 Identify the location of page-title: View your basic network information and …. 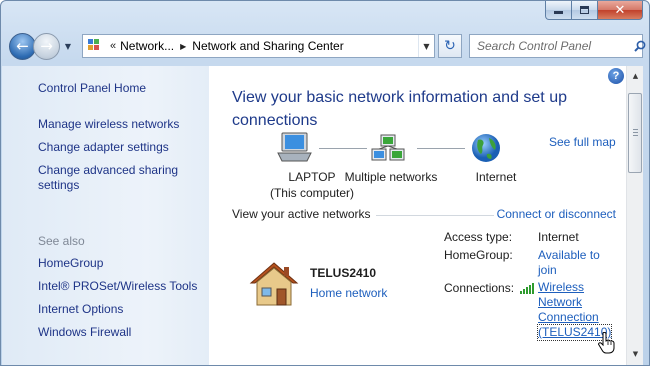
(399, 109).